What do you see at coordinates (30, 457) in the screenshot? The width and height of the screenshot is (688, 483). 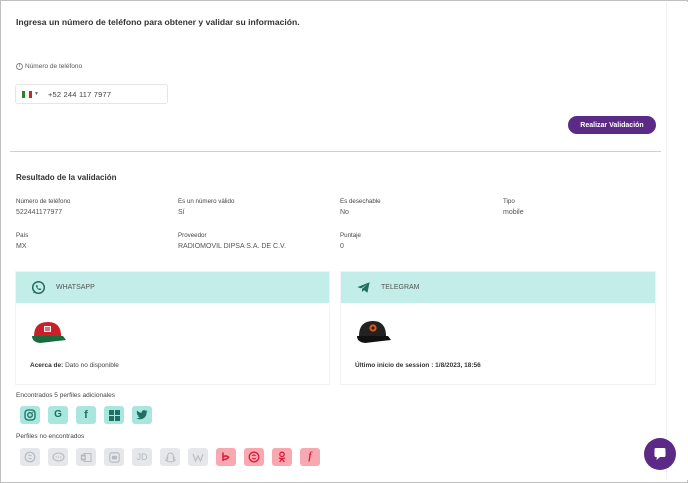 I see `skype-icon` at bounding box center [30, 457].